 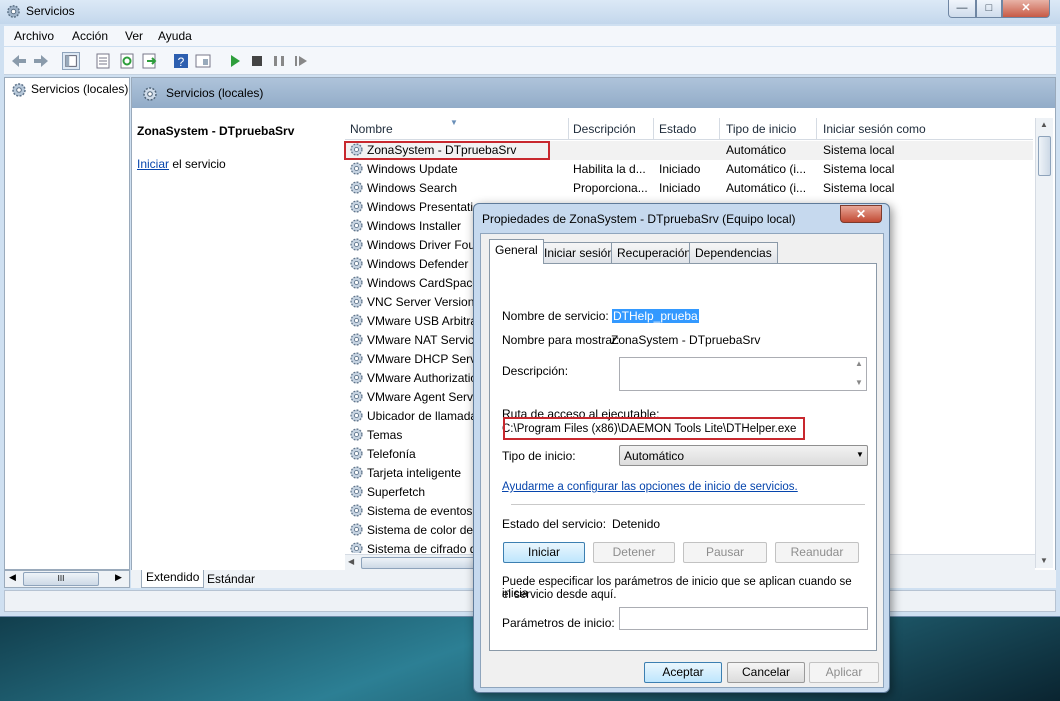 I want to click on display-name-value: ZonaSystem - DTpruebaSrv, so click(x=685, y=340).